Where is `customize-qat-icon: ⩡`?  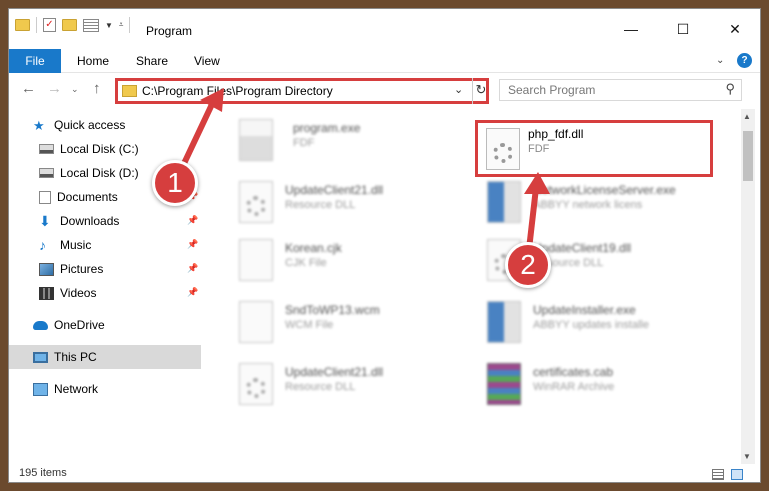
customize-qat-icon: ⩡ is located at coordinates (121, 25).